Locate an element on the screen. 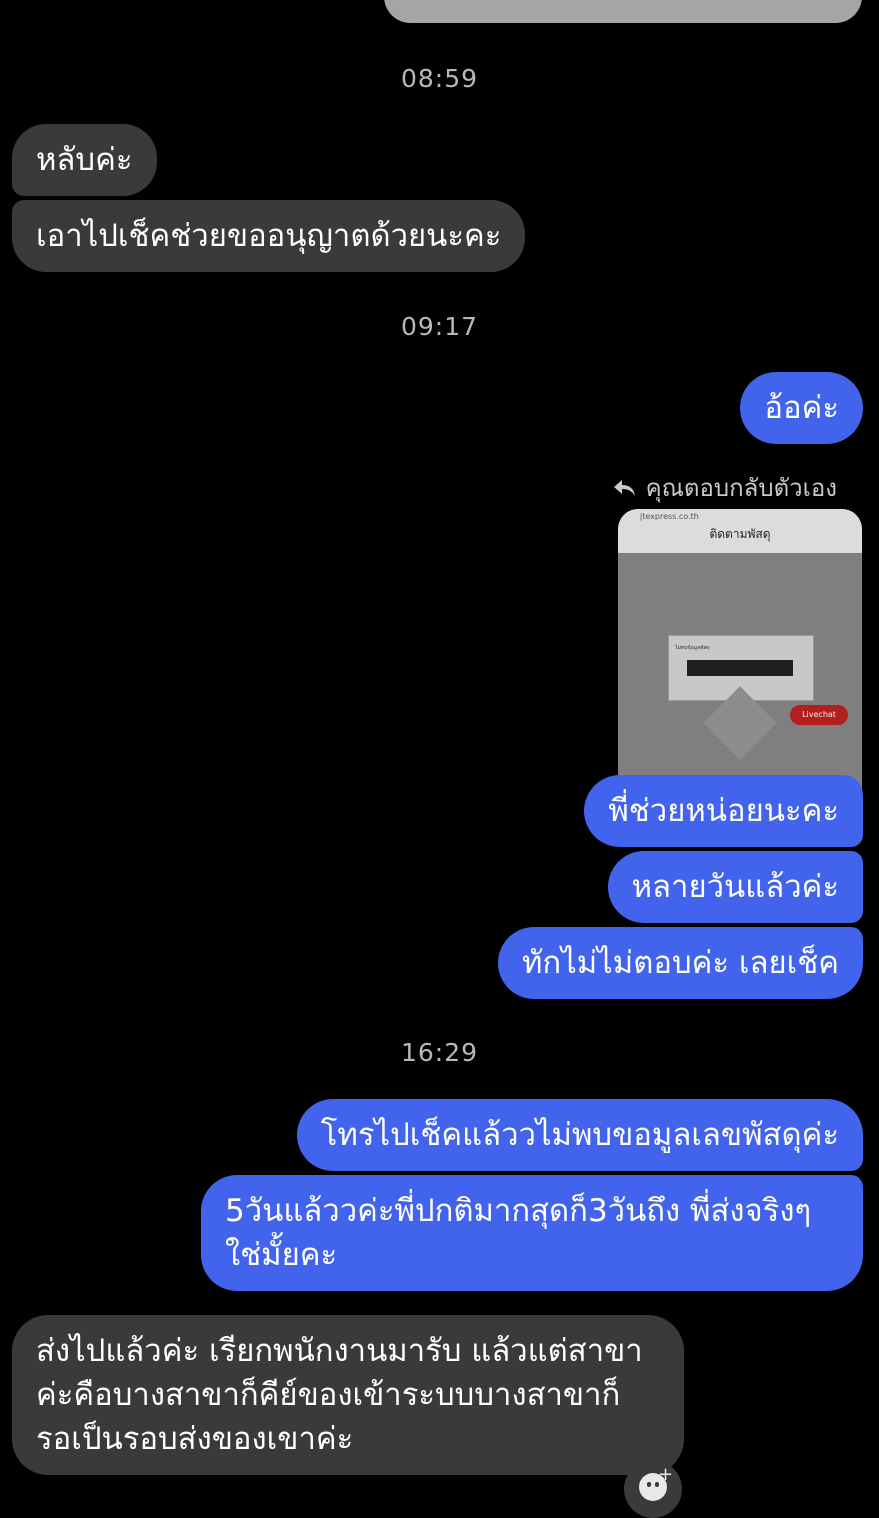 Image resolution: width=879 pixels, height=1518 pixels. sent-message: ทักไม่ไม่ตอบค่ะ เลยเช็ค is located at coordinates (680, 963).